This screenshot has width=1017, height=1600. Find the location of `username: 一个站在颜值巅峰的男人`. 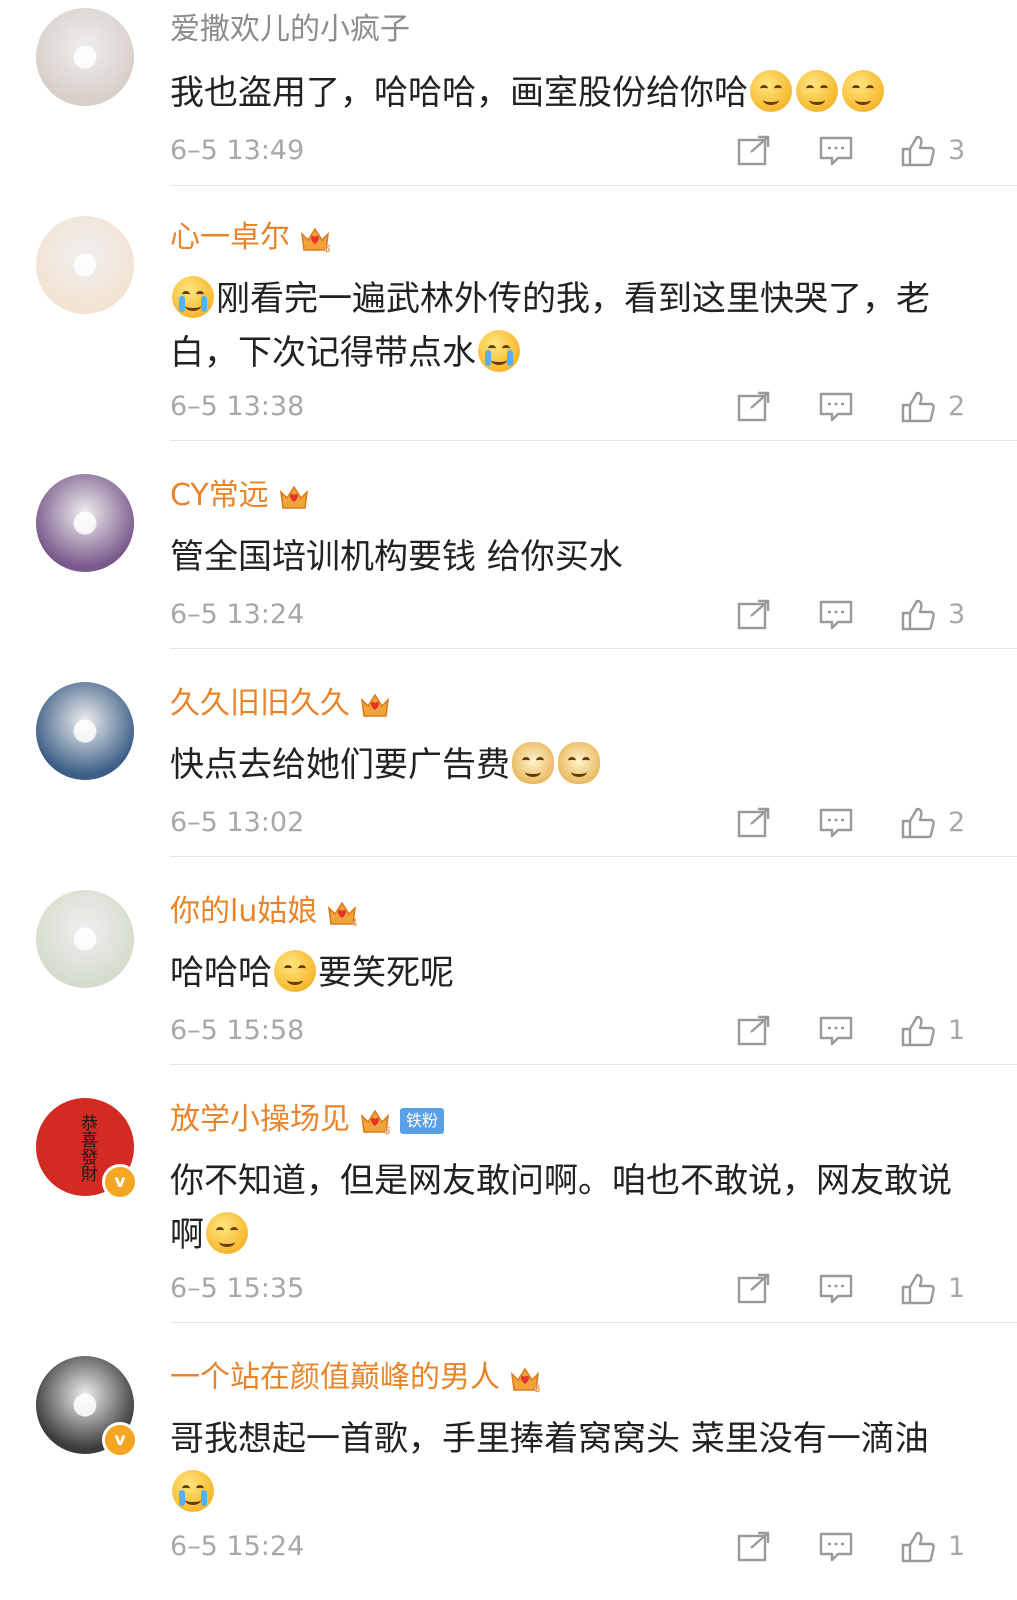

username: 一个站在颜值巅峰的男人 is located at coordinates (335, 1377).